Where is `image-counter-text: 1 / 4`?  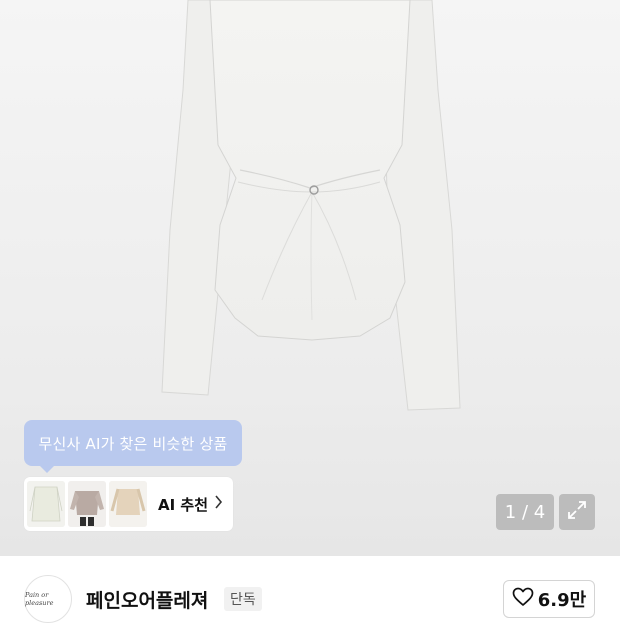
image-counter-text: 1 / 4 is located at coordinates (525, 512).